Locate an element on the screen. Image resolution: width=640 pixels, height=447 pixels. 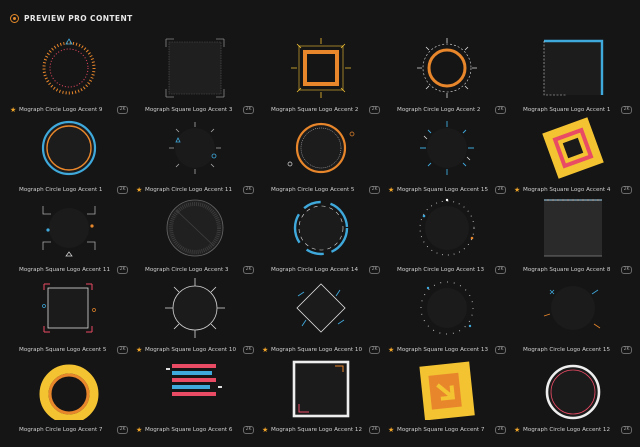
asset-name: Mograph Square Logo Accent 4 is located at coordinates (567, 190).